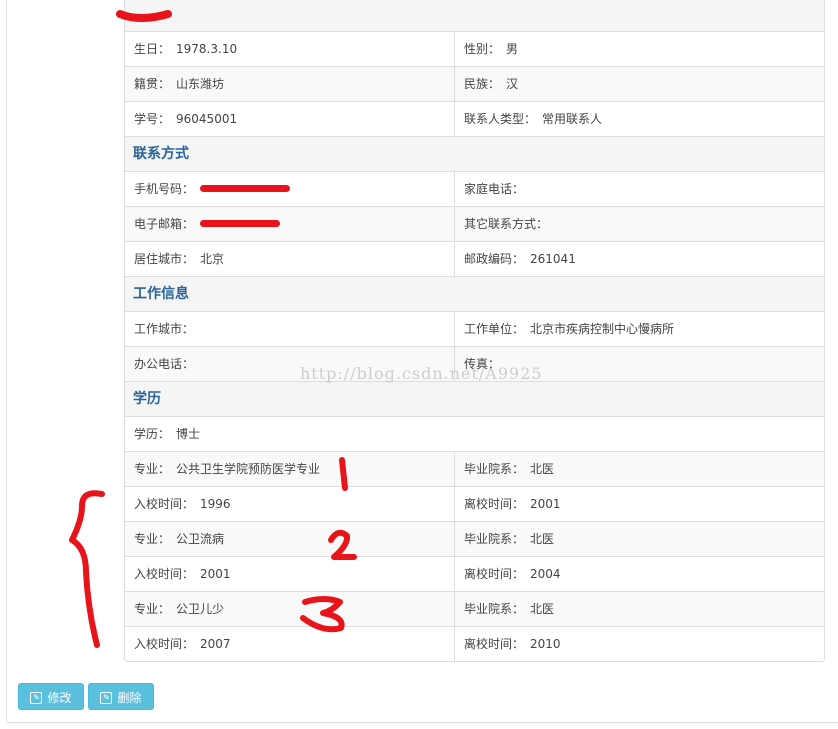 The height and width of the screenshot is (729, 838). What do you see at coordinates (474, 398) in the screenshot?
I see `row-sec-edu: 学历` at bounding box center [474, 398].